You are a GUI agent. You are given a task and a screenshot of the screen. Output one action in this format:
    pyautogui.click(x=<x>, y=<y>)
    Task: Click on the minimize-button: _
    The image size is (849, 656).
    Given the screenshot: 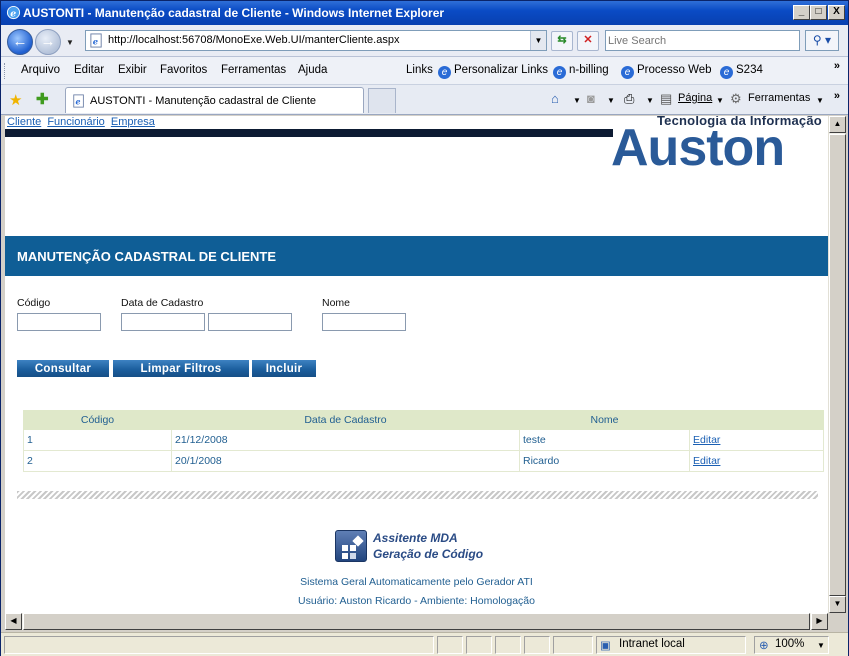 What is the action you would take?
    pyautogui.click(x=801, y=12)
    